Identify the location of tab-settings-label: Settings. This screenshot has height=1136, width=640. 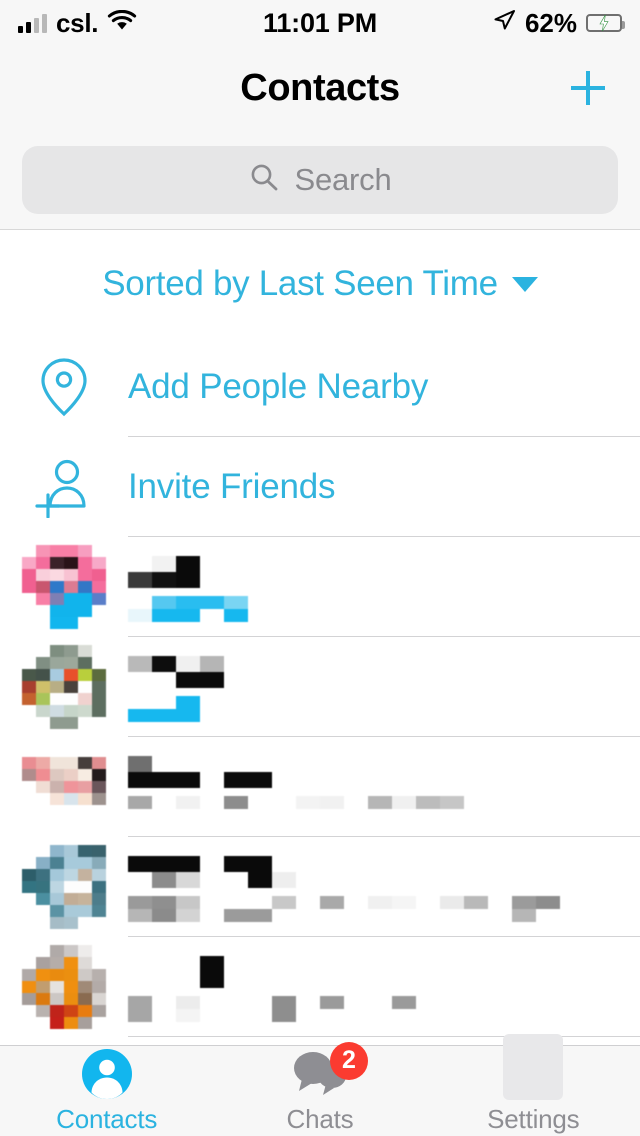
(533, 1118).